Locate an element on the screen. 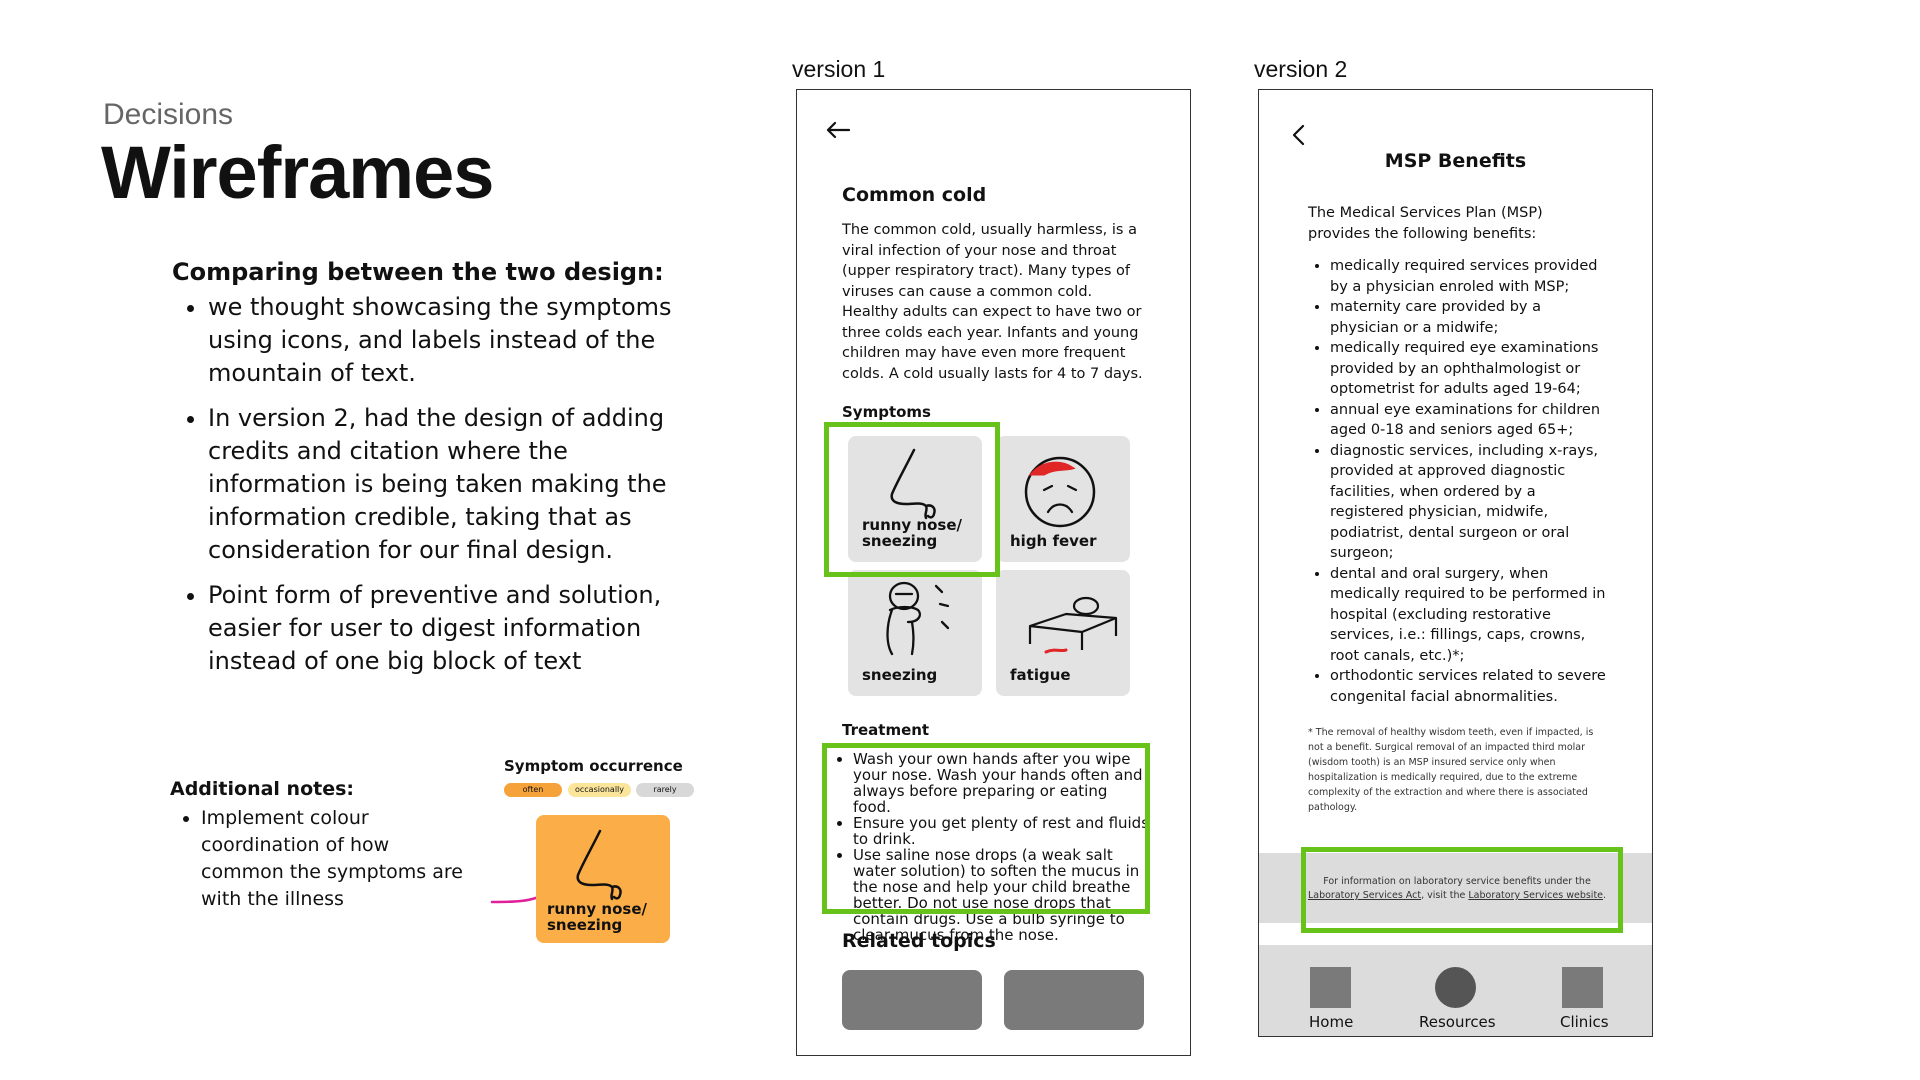 This screenshot has height=1080, width=1920. occurrence-rarely-badge: rarely is located at coordinates (665, 790).